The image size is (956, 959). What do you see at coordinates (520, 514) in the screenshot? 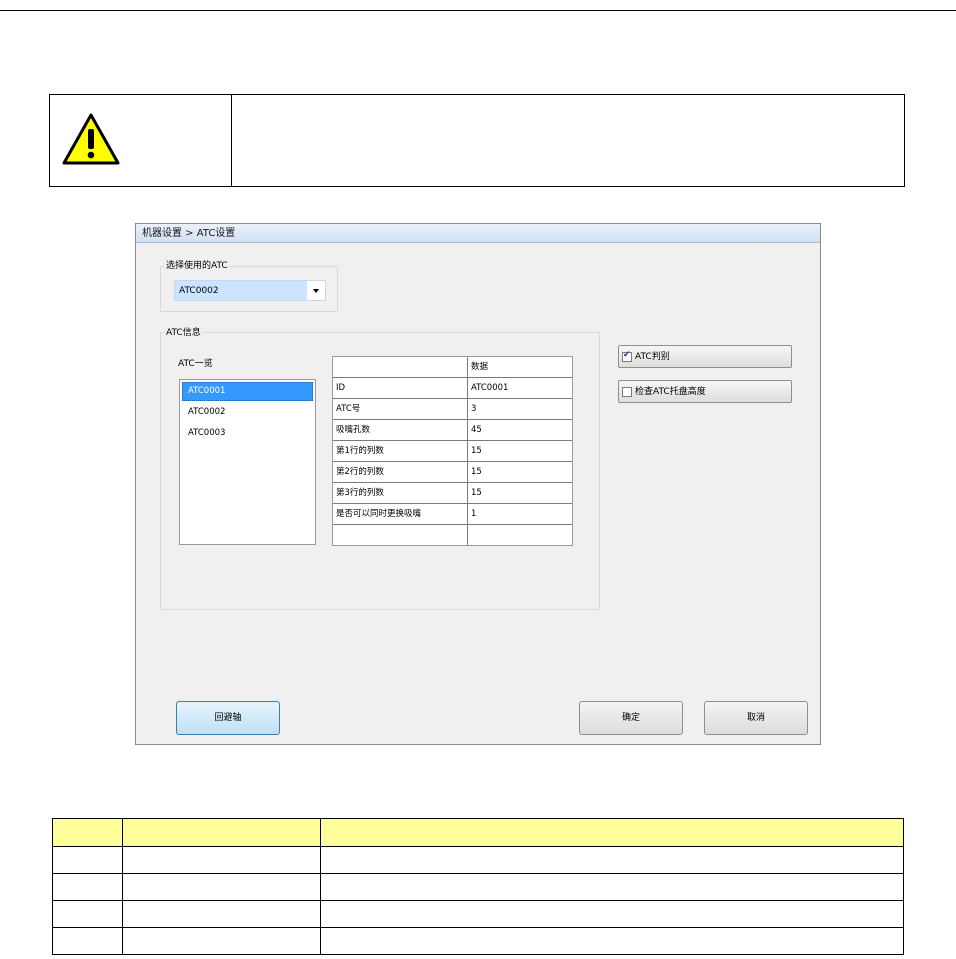
I see `grid-row-value: 1` at bounding box center [520, 514].